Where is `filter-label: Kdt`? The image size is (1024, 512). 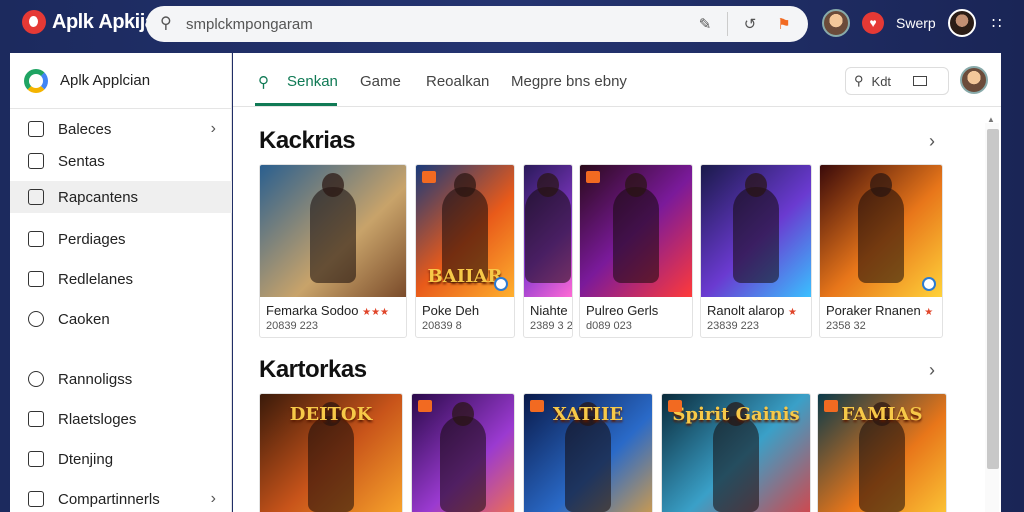
filter-label: Kdt is located at coordinates (881, 81).